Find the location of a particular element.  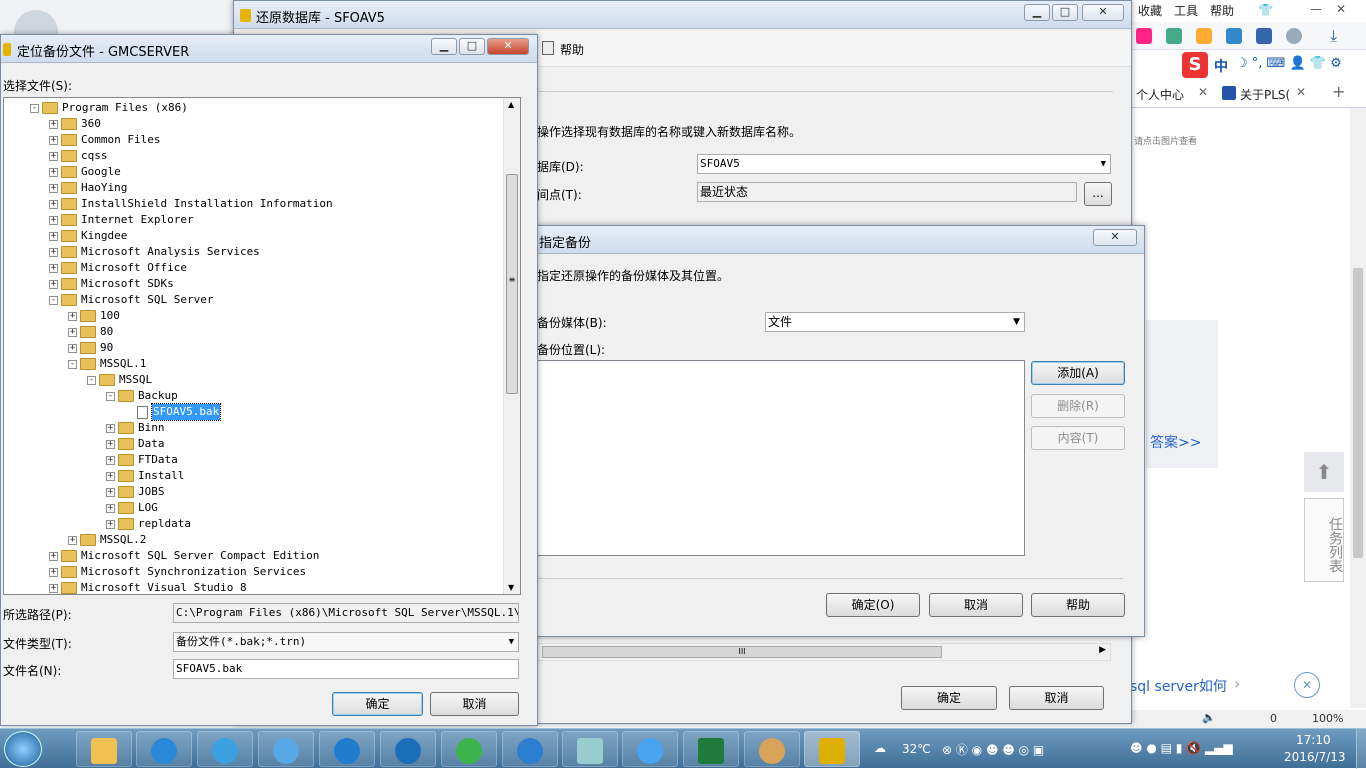

key-icon is located at coordinates (1204, 36).